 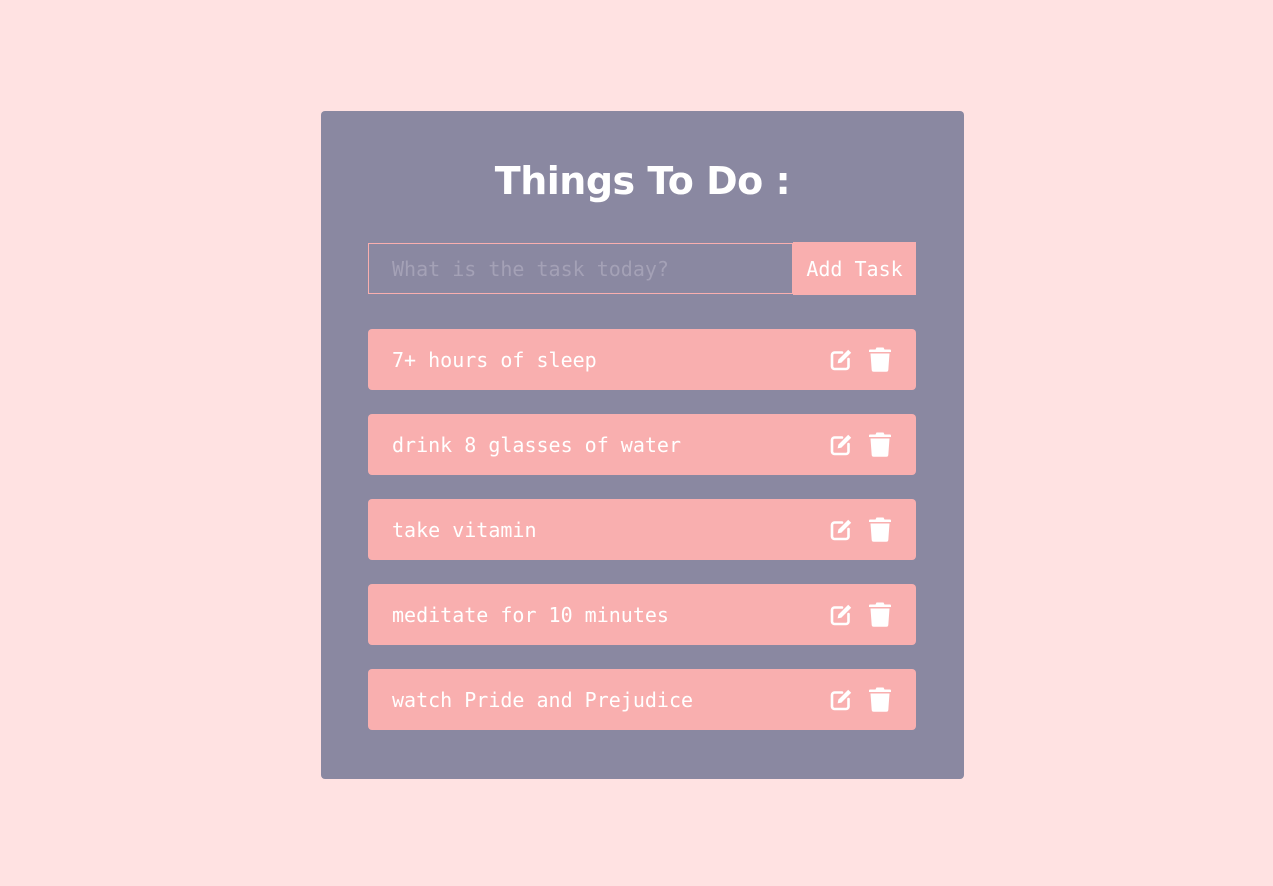 I want to click on task-text: meditate for 10 minutes, so click(x=530, y=614).